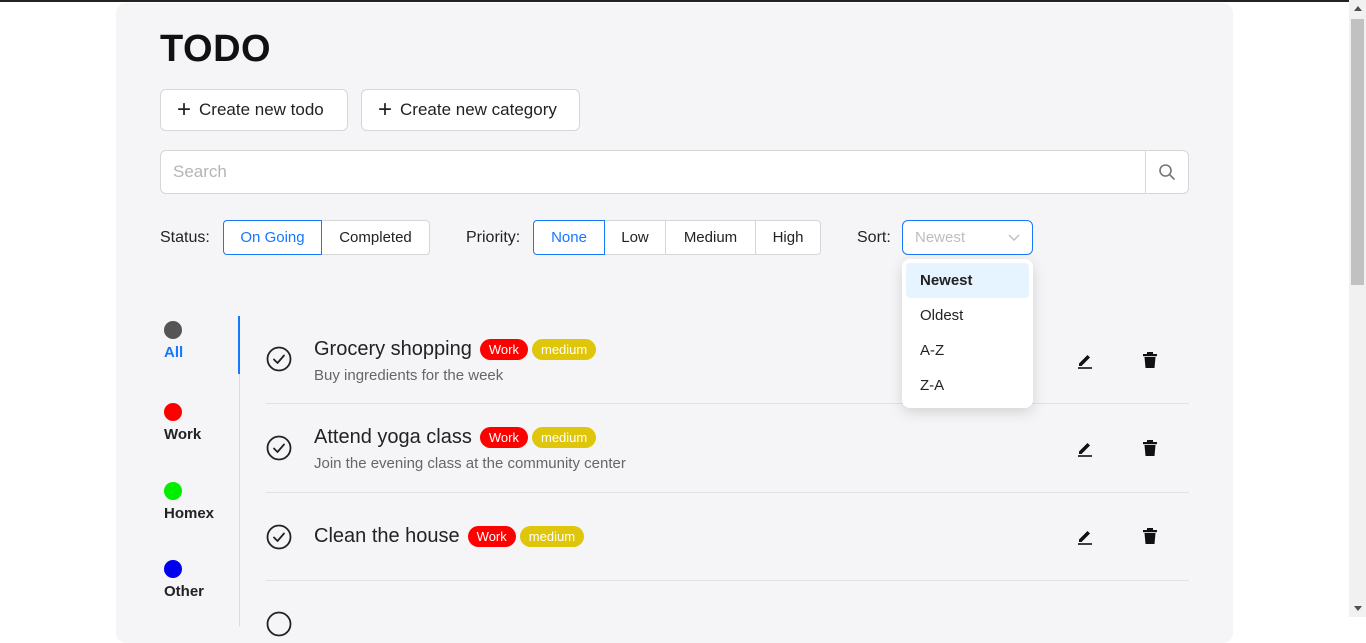  What do you see at coordinates (216, 49) in the screenshot?
I see `page-title: TODO` at bounding box center [216, 49].